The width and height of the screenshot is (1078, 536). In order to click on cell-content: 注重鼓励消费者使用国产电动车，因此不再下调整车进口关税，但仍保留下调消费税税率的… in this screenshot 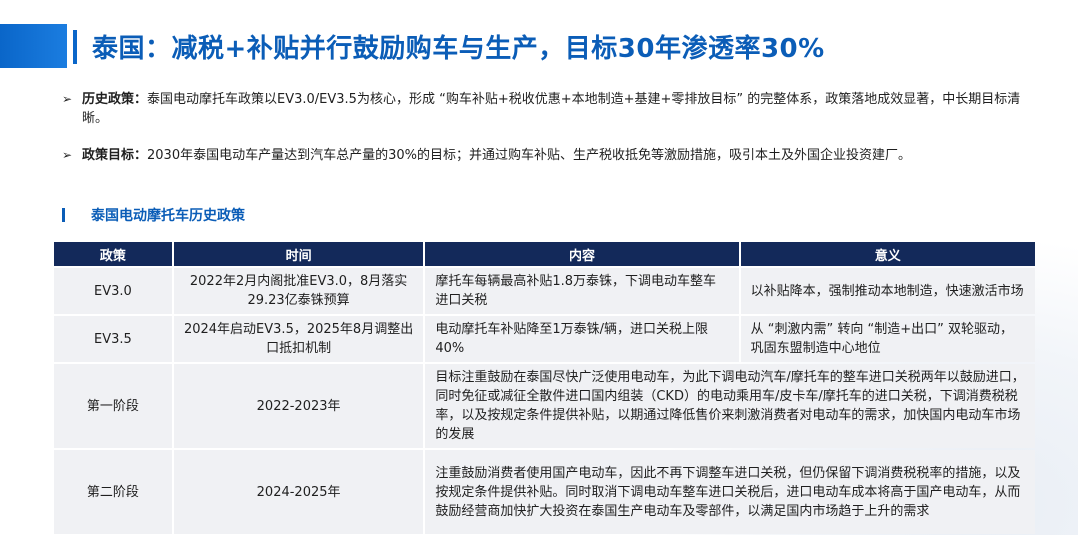, I will do `click(730, 492)`.